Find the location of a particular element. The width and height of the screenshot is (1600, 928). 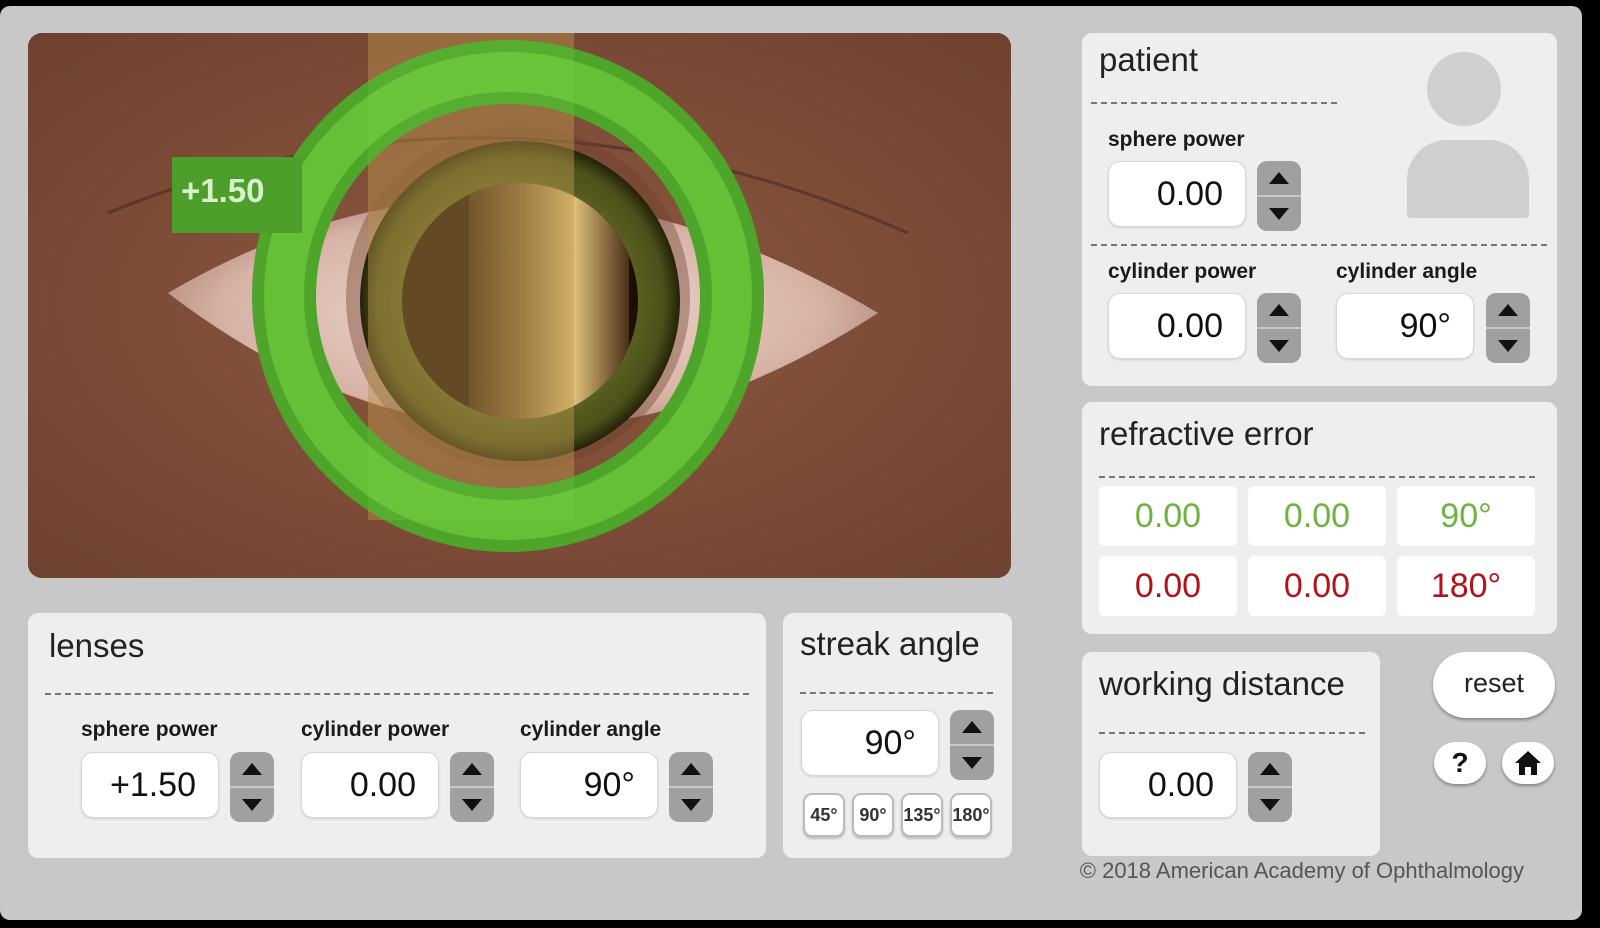

lenses-cylinder-angle-up-button is located at coordinates (691, 770).